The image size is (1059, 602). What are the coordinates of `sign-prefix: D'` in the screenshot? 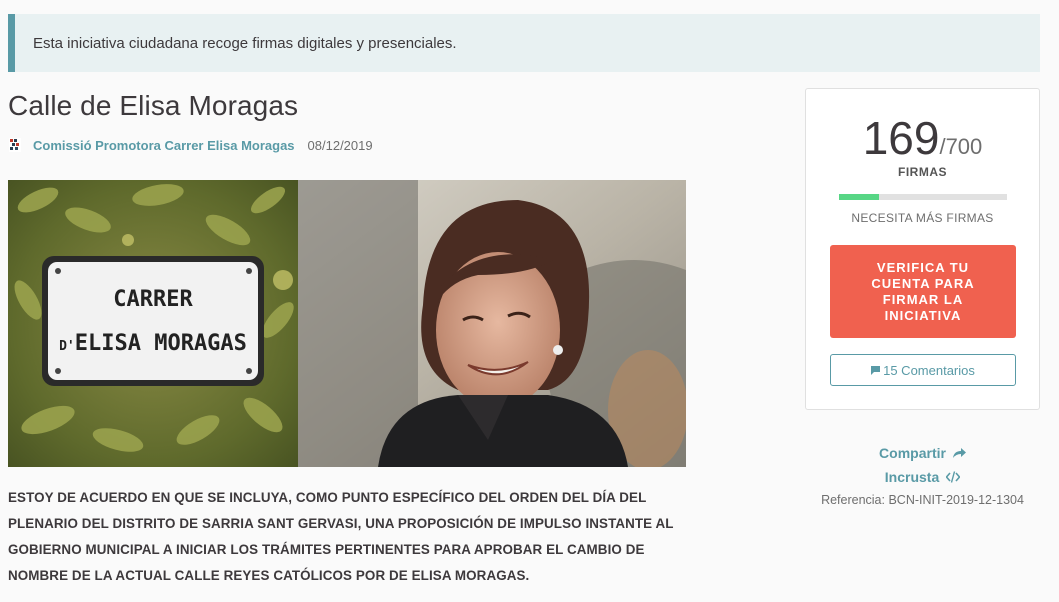 It's located at (67, 346).